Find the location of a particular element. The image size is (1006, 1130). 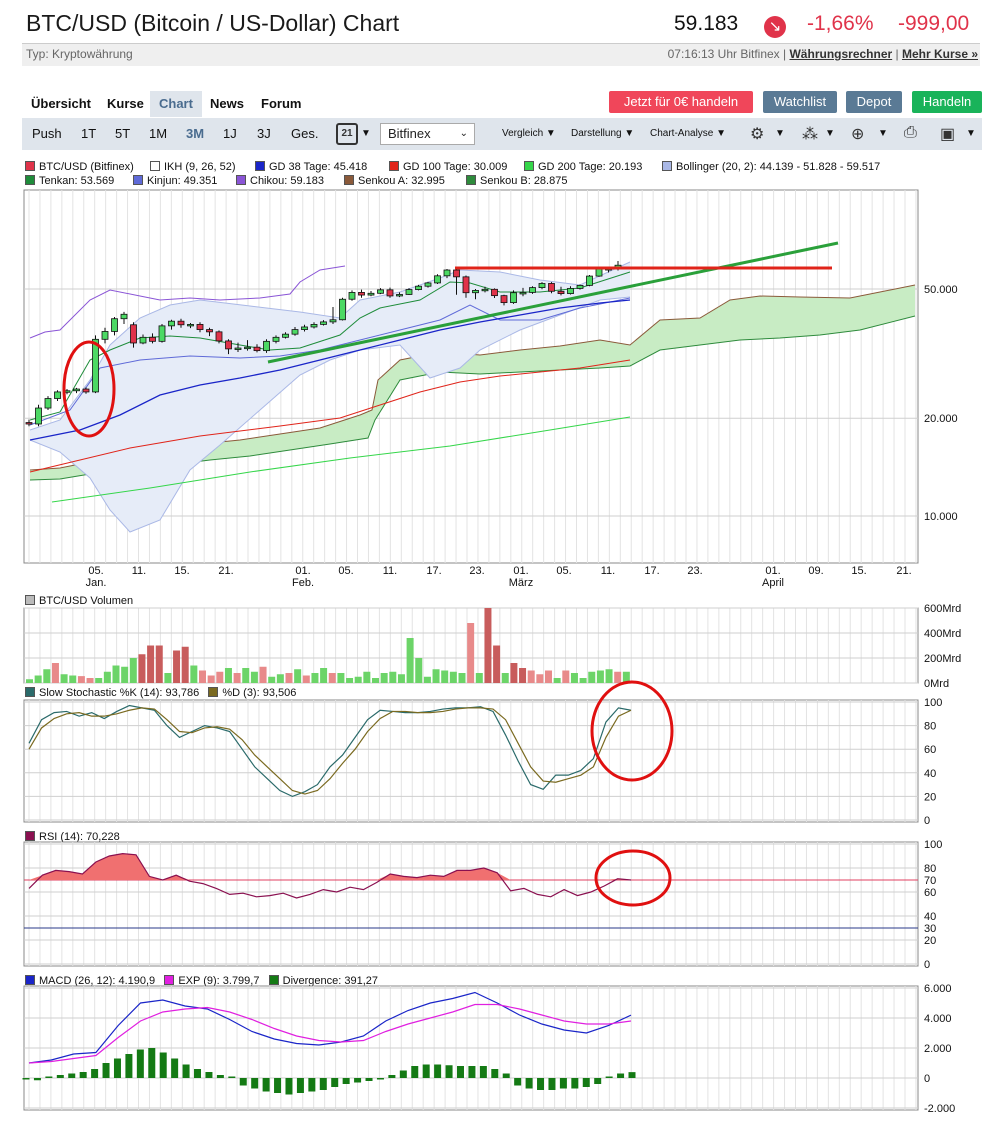

macd-tick-label: 0 is located at coordinates (927, 1079).